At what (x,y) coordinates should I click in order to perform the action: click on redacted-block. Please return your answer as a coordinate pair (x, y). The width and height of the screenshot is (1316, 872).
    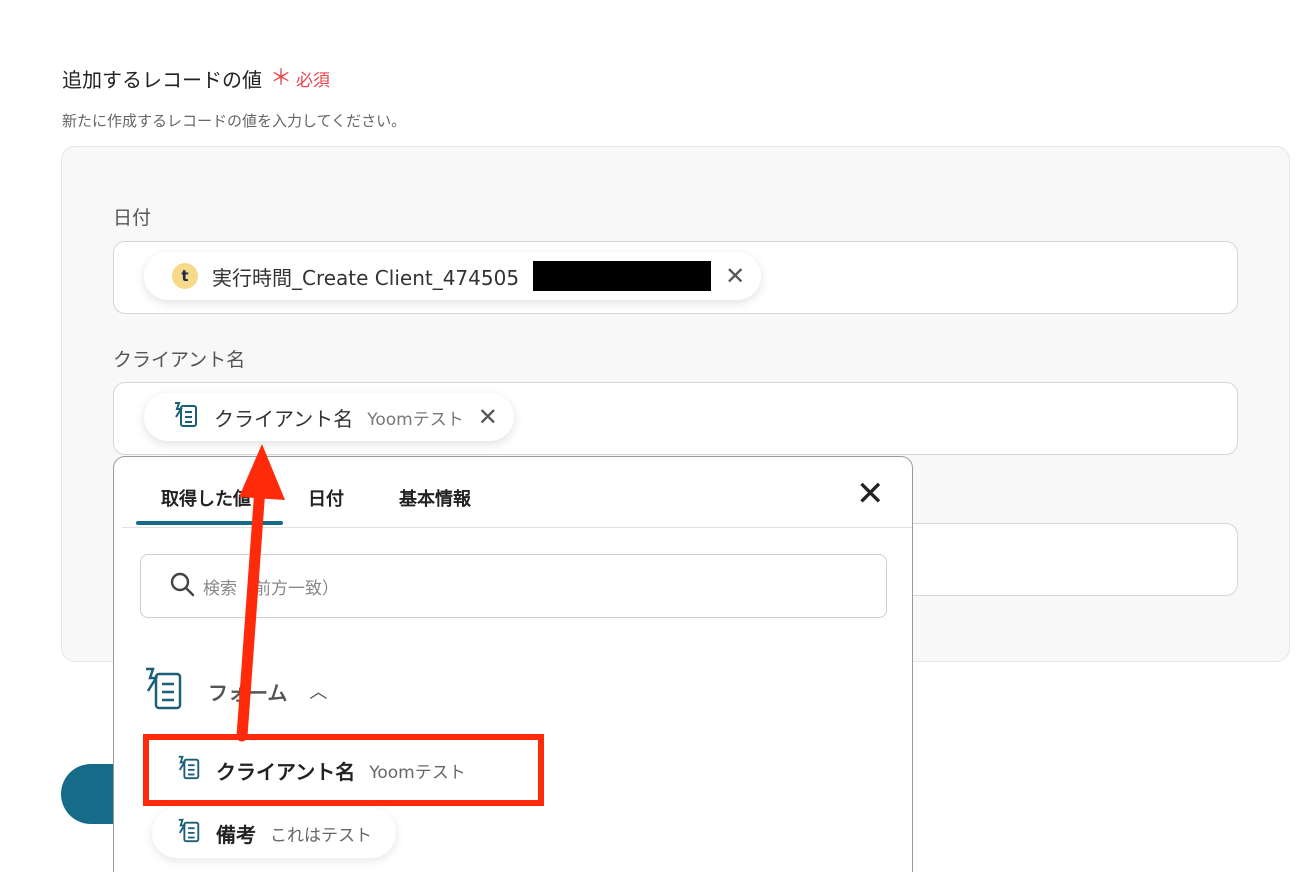
    Looking at the image, I should click on (622, 276).